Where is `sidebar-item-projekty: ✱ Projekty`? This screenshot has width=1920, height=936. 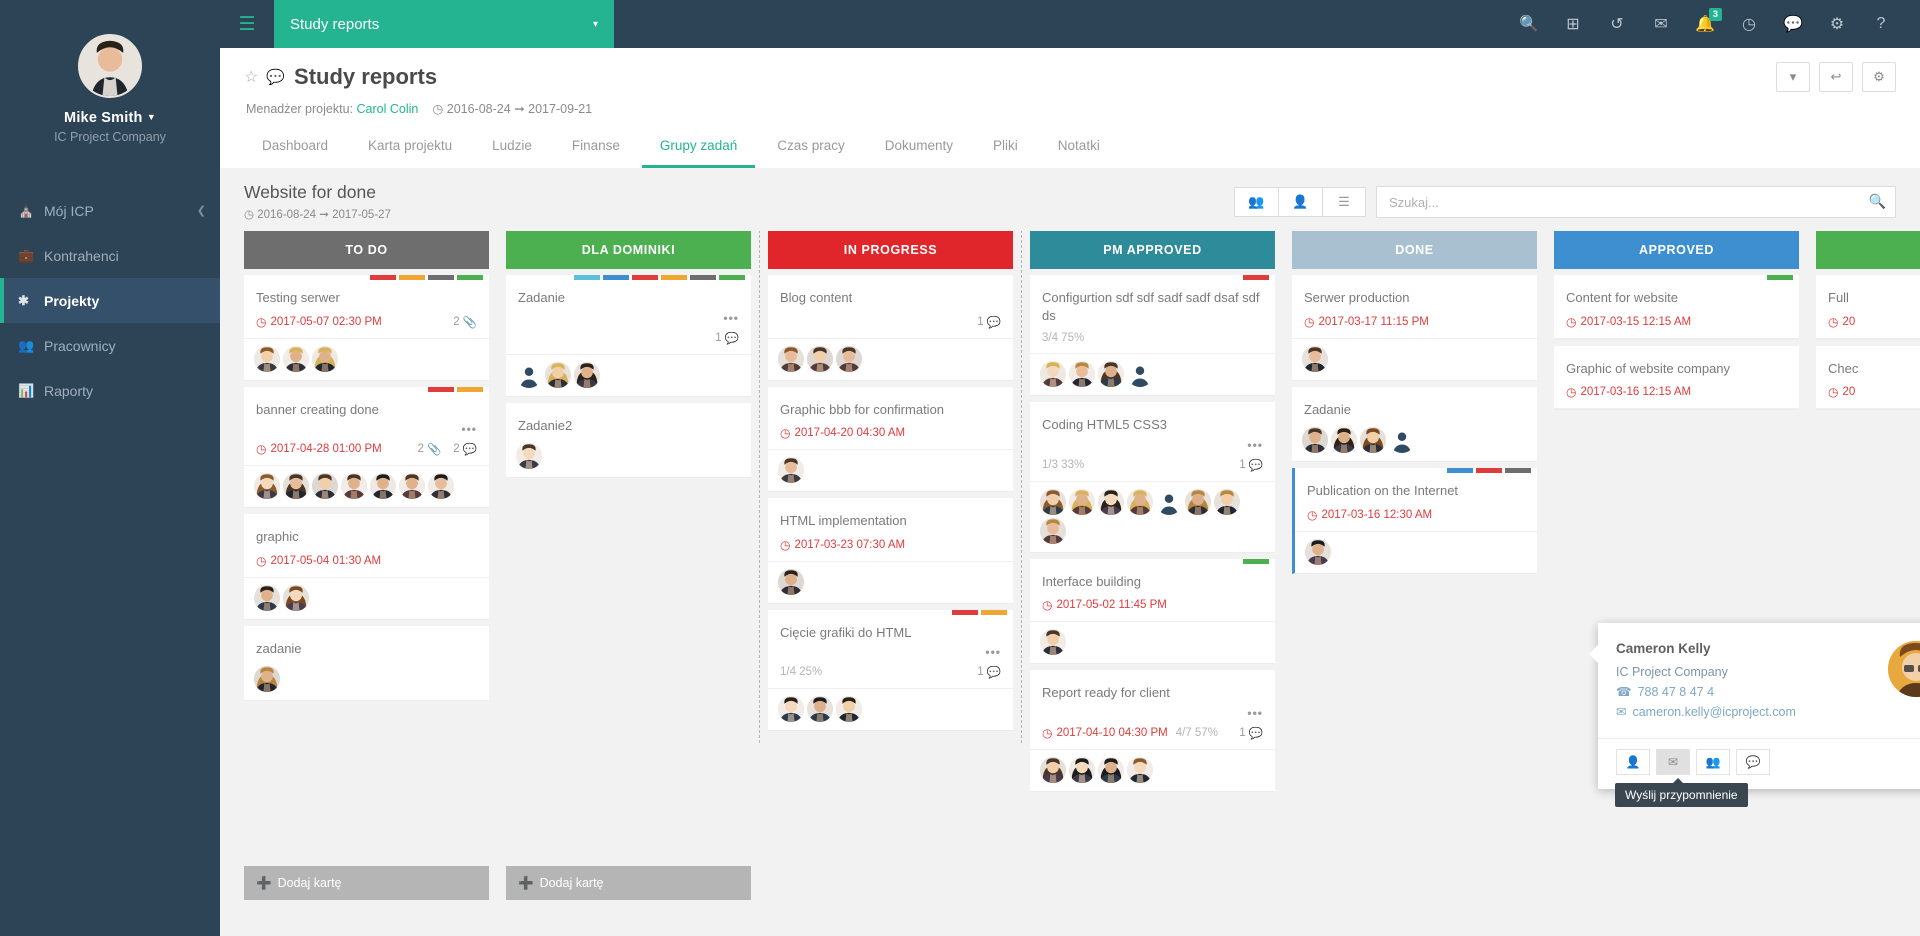 sidebar-item-projekty: ✱ Projekty is located at coordinates (110, 300).